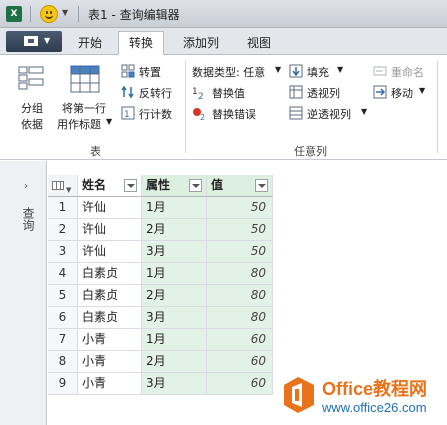 The width and height of the screenshot is (447, 425). What do you see at coordinates (174, 186) in the screenshot?
I see `column-header-attribute: 属性` at bounding box center [174, 186].